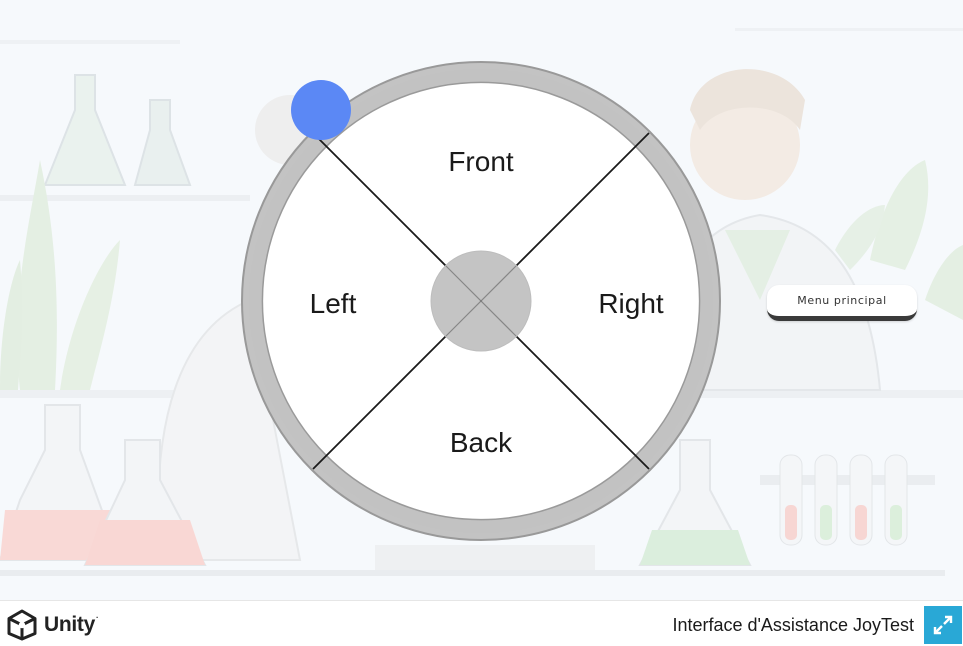  Describe the element at coordinates (321, 110) in the screenshot. I see `joystick-cursor` at that location.